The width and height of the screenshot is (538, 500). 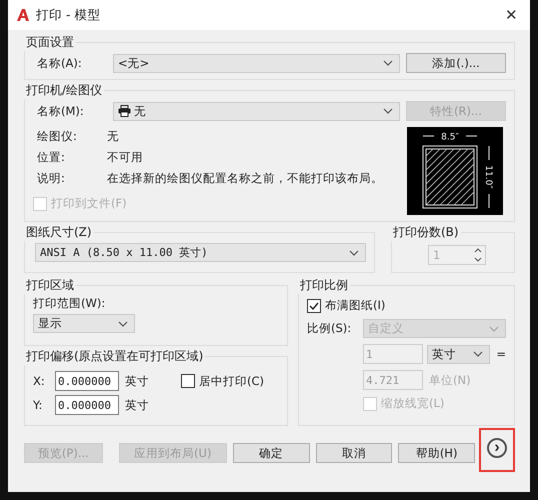 I want to click on close-button: ✕, so click(x=511, y=15).